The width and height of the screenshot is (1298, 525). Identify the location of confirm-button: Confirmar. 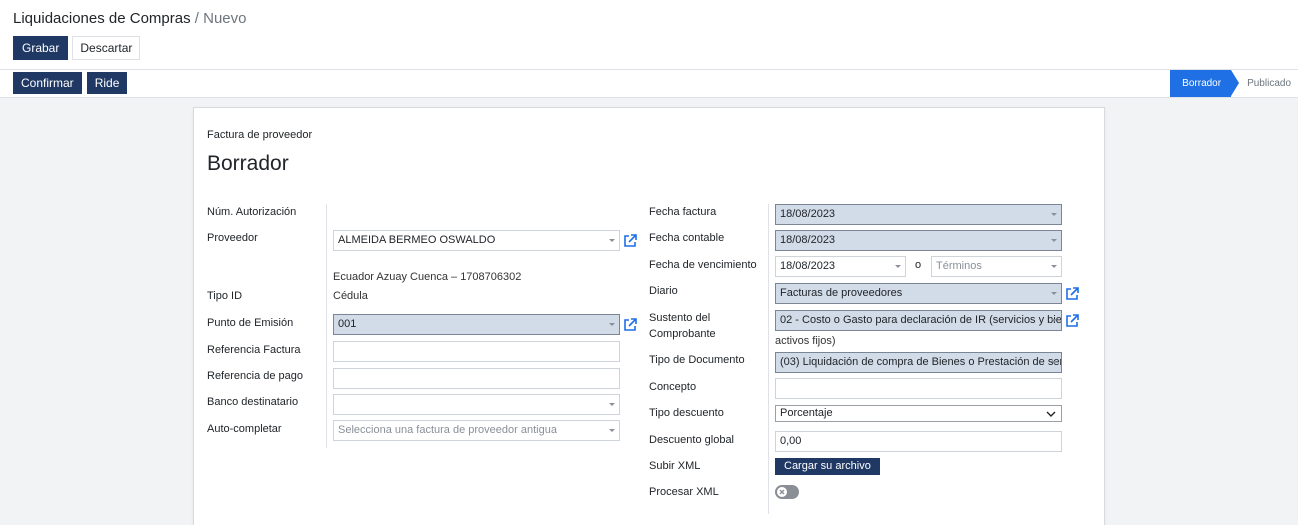
(47, 83).